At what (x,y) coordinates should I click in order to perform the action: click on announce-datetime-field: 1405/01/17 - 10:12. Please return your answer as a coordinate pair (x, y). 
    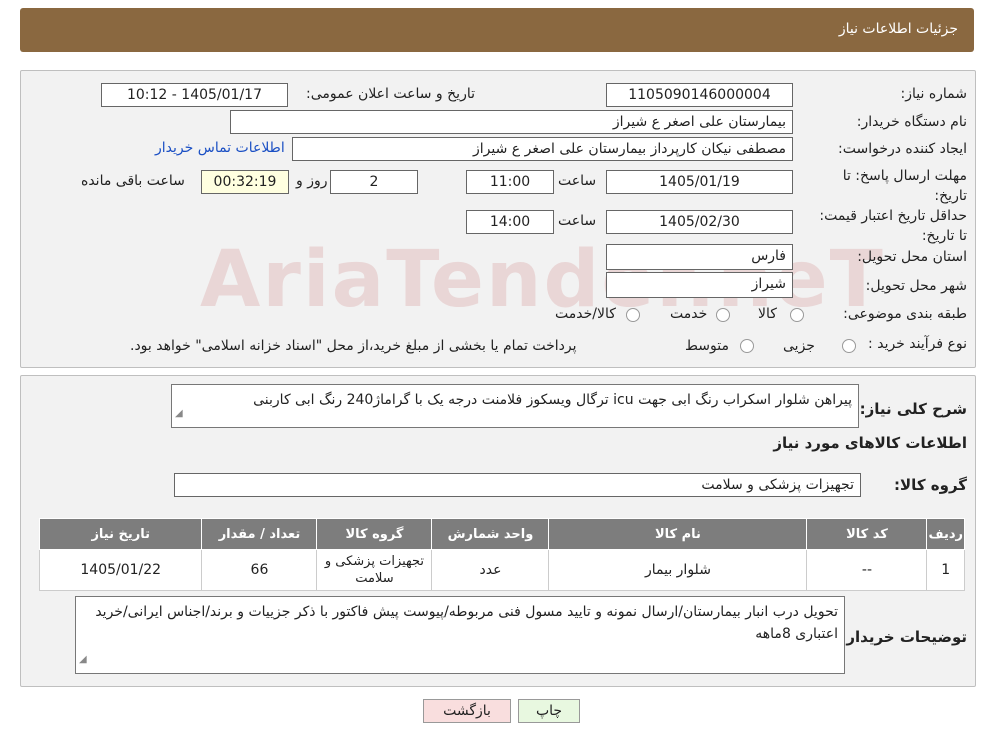
    Looking at the image, I should click on (194, 95).